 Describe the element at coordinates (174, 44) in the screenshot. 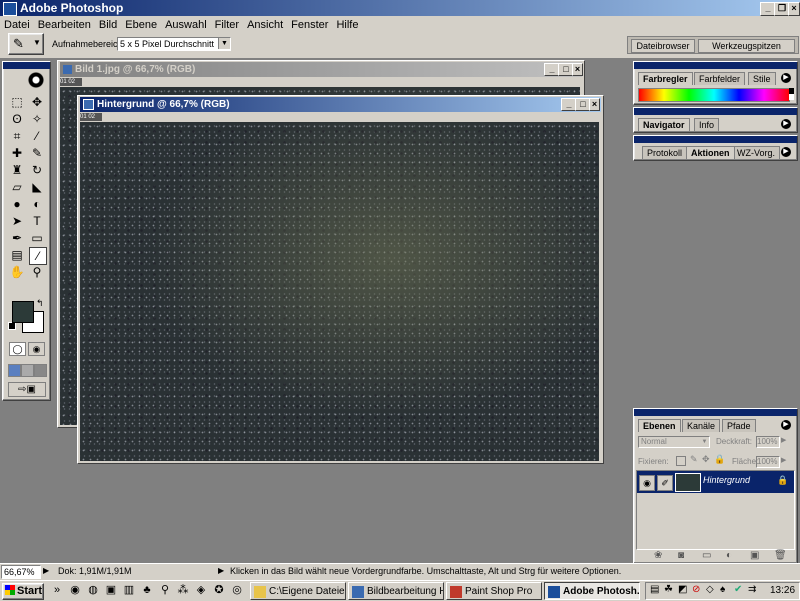

I see `sample-size-select: 5 x 5 Pixel Durchschnitt ▼` at that location.